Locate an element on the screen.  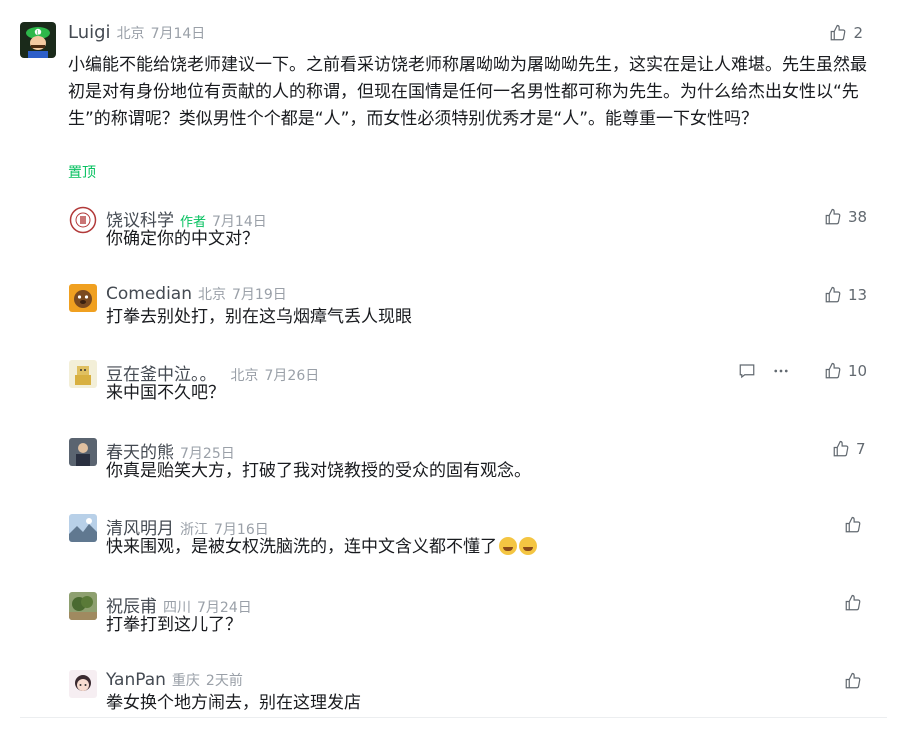
date: 7月14日 is located at coordinates (178, 34).